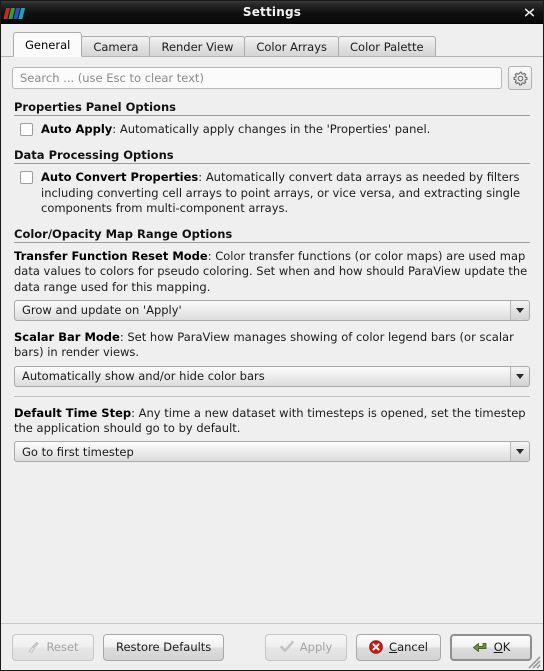  I want to click on apply-button-label: Apply, so click(316, 647).